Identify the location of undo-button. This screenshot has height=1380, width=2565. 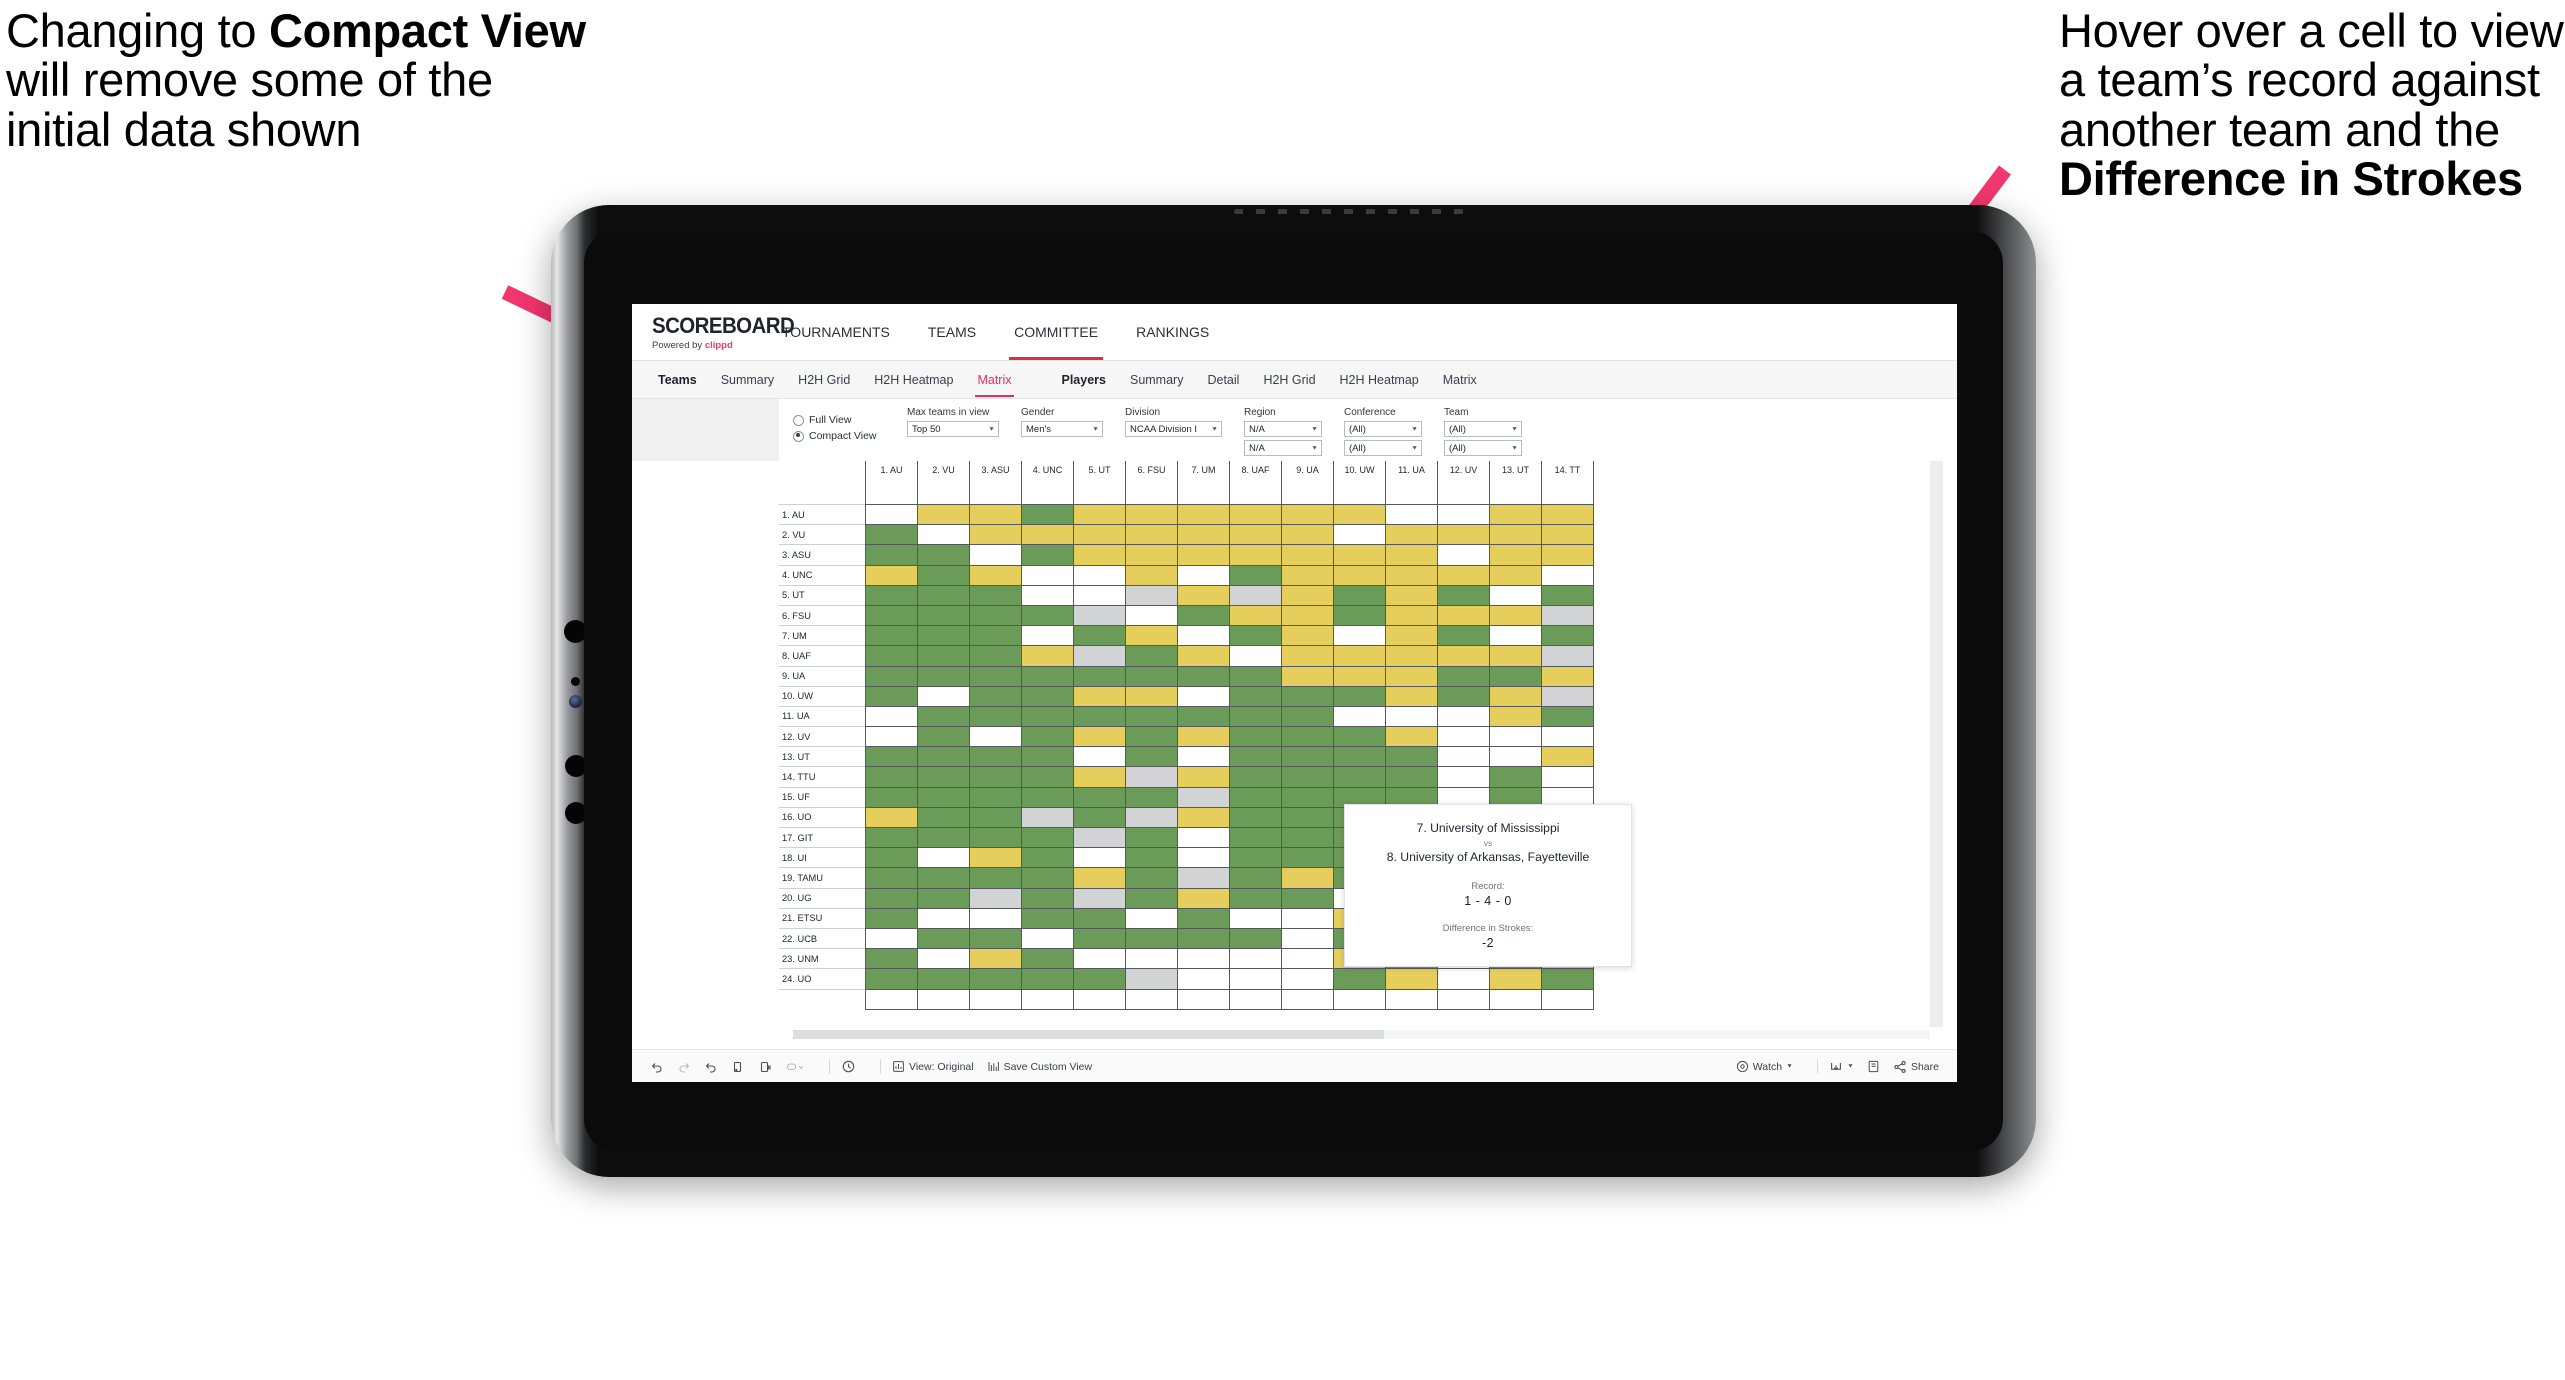
(657, 1067).